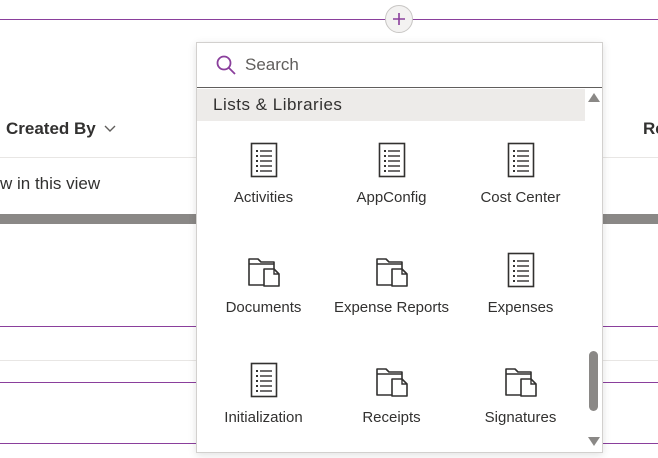 The image size is (658, 458). I want to click on plus-icon, so click(399, 19).